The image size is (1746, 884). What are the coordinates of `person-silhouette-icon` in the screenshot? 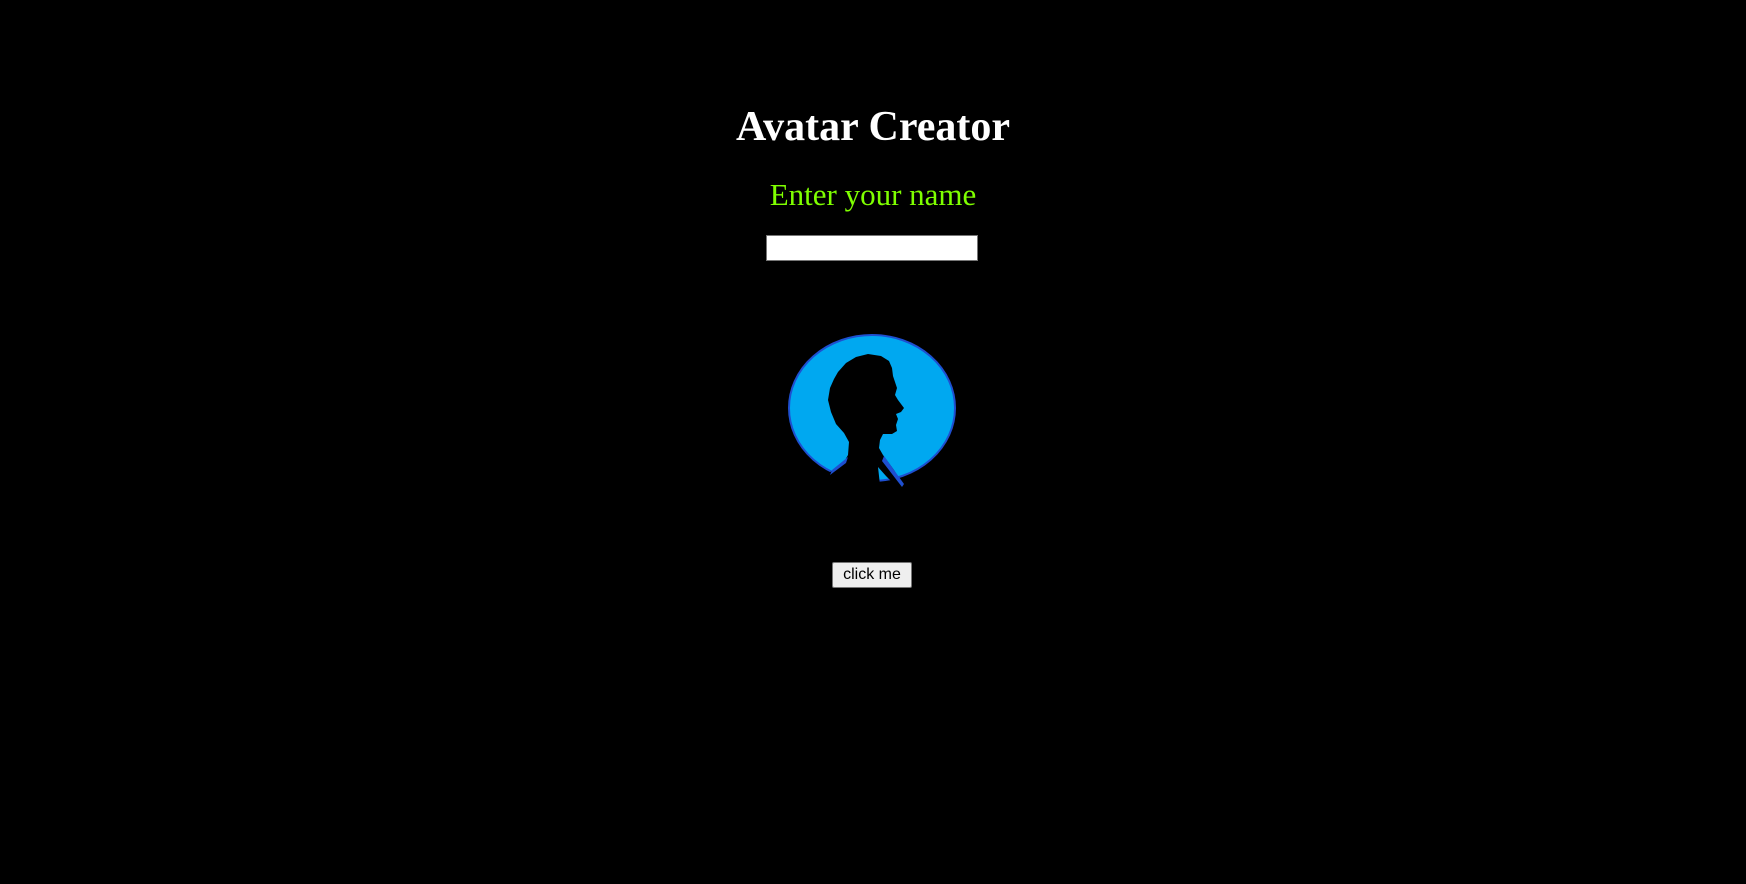 It's located at (872, 411).